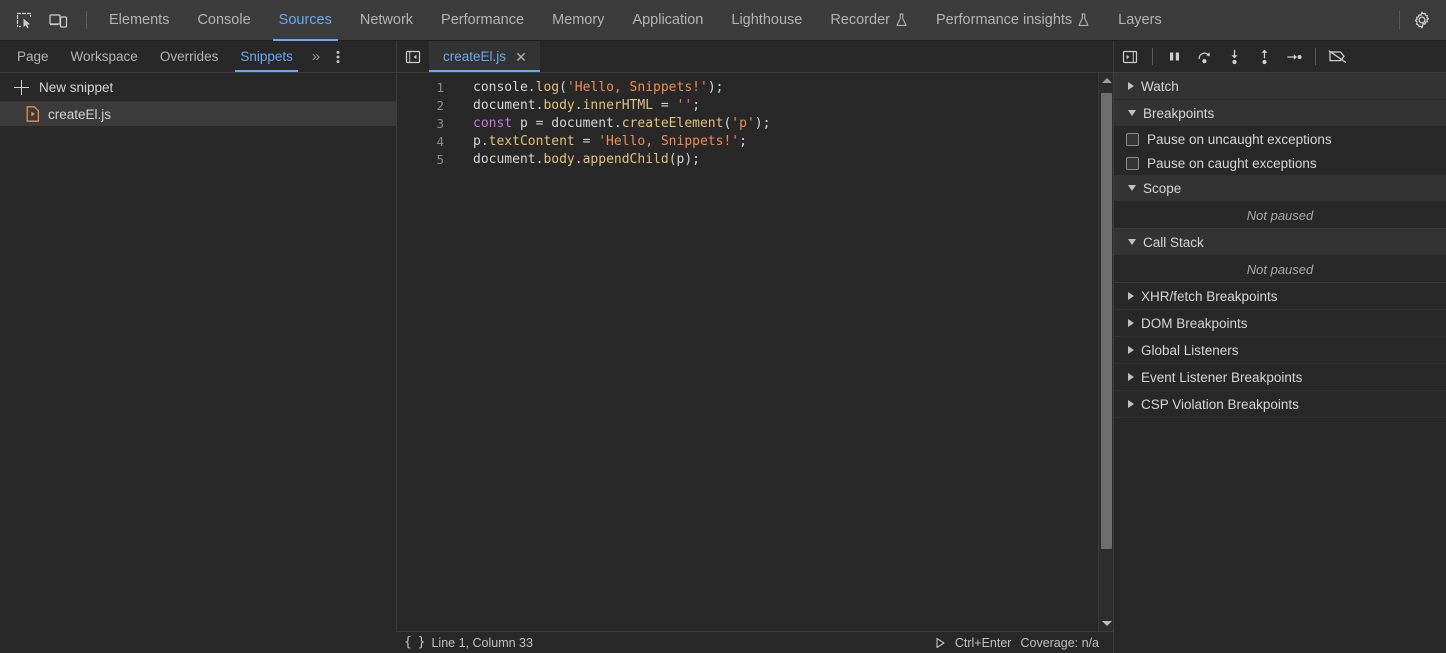  What do you see at coordinates (198, 87) in the screenshot?
I see `new-snippet-button: New snippet` at bounding box center [198, 87].